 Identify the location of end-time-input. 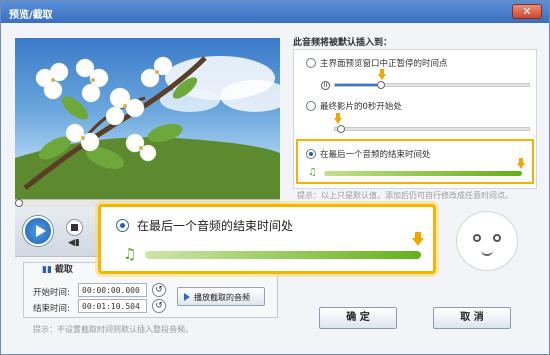
(112, 306).